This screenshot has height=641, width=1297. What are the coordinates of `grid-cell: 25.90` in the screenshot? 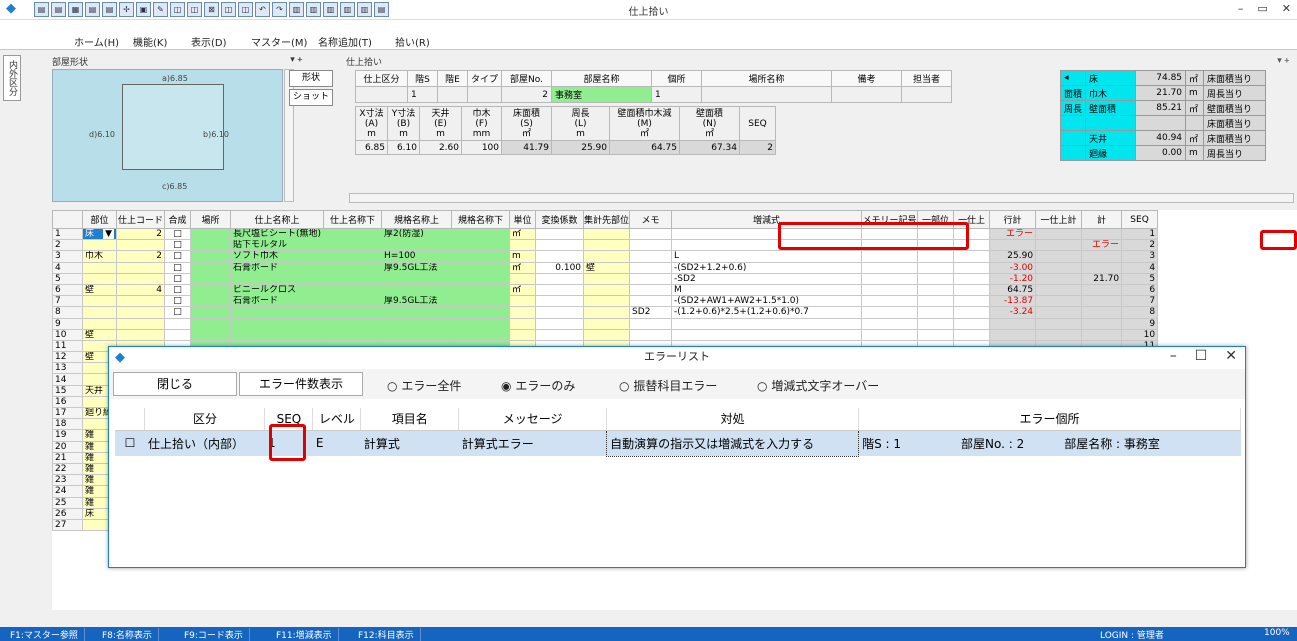 It's located at (1013, 256).